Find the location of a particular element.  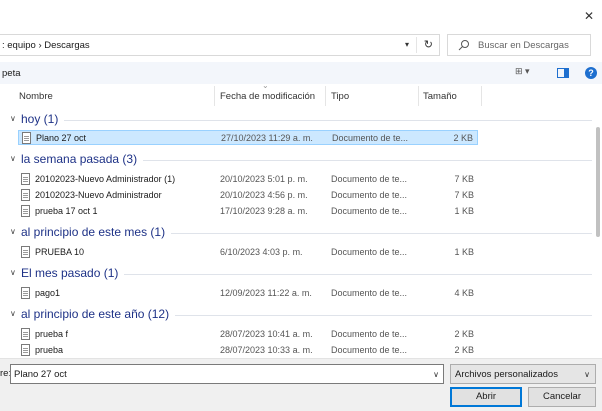

search-icon is located at coordinates (463, 45).